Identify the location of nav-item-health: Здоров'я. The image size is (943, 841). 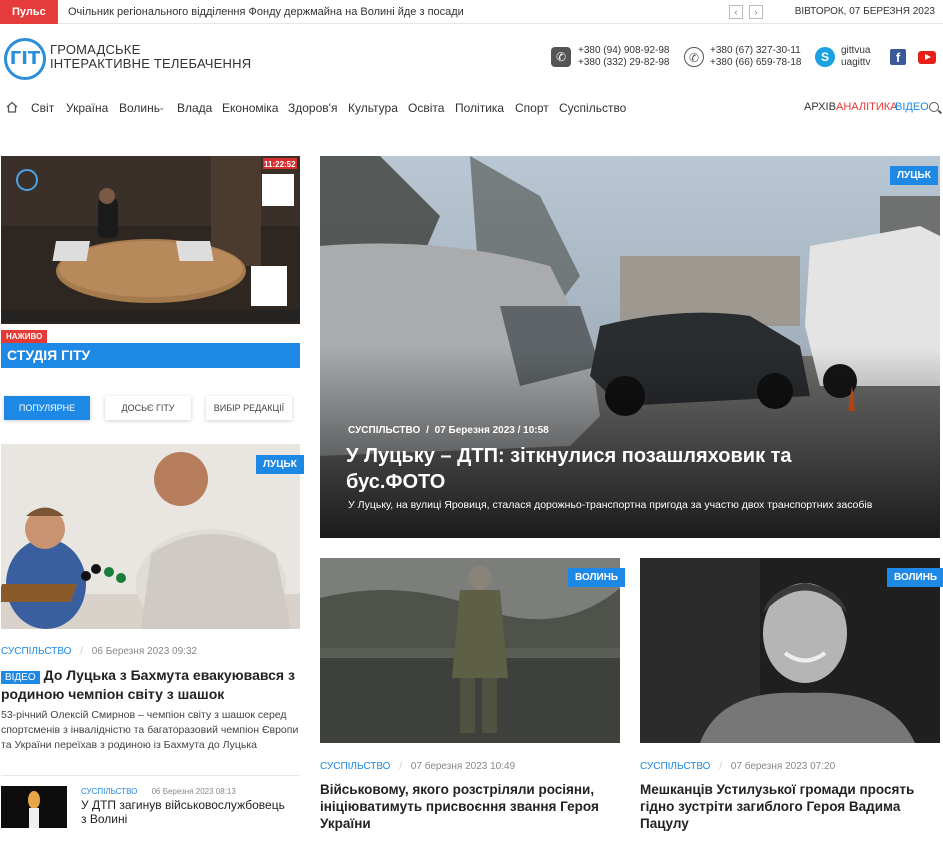
(312, 108).